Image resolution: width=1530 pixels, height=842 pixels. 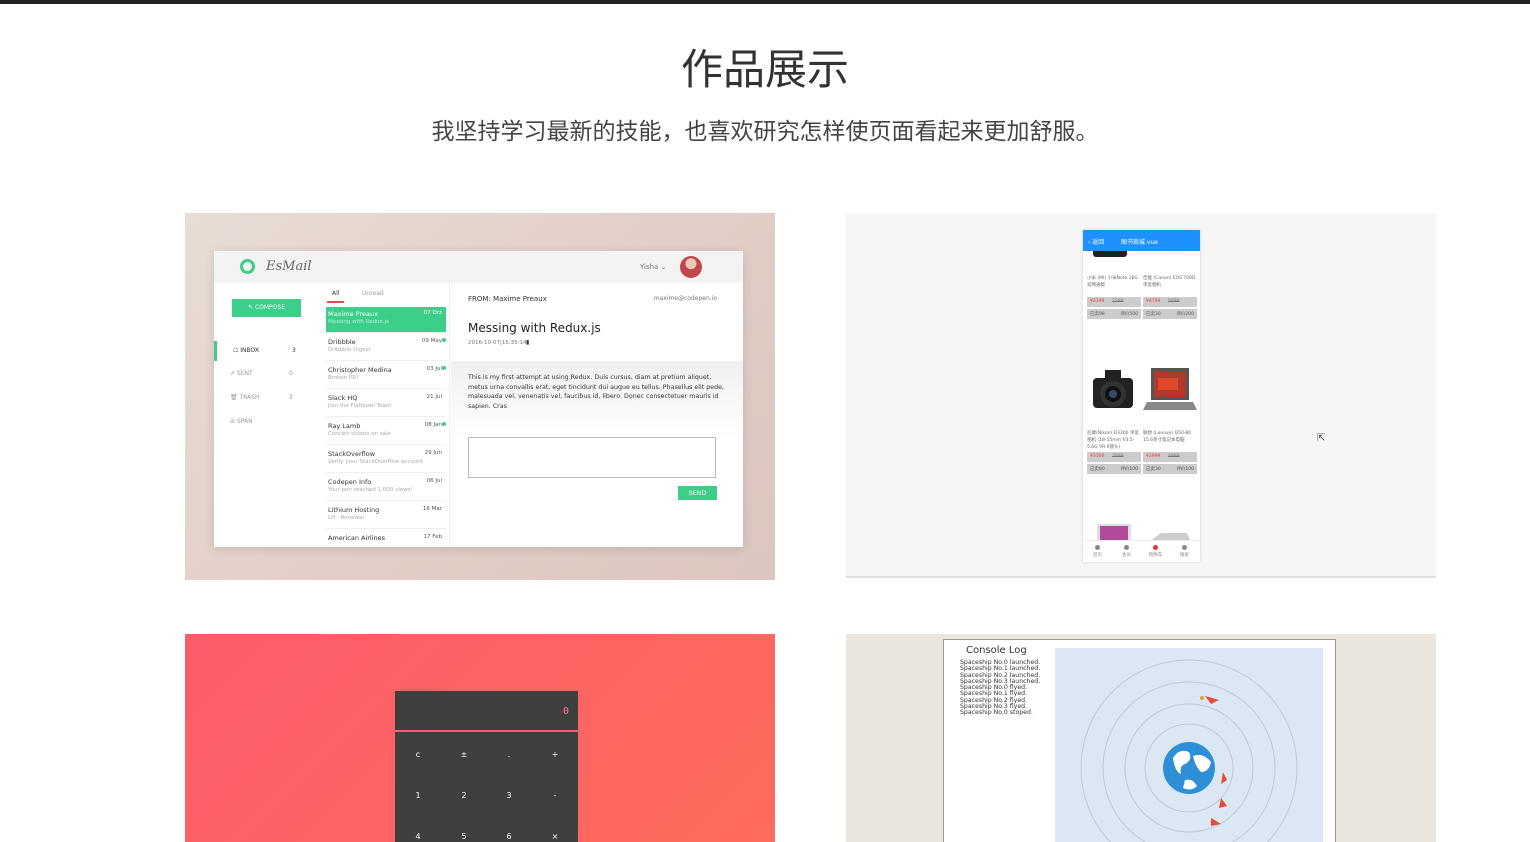 I want to click on calculator-display: 0, so click(x=486, y=711).